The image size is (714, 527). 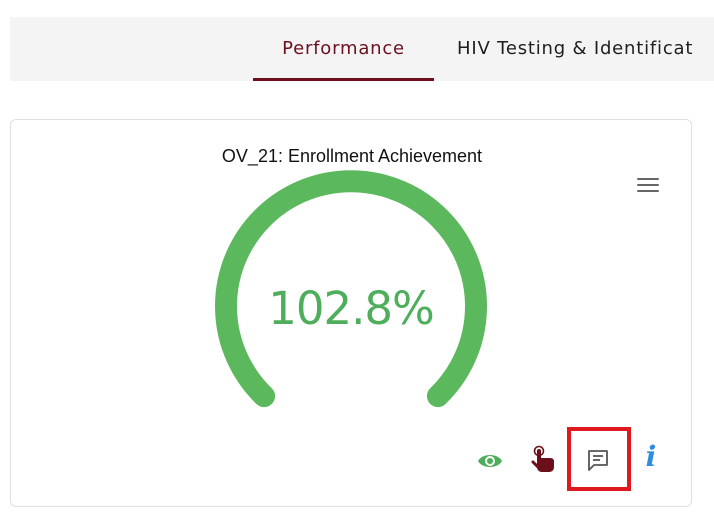 What do you see at coordinates (648, 186) in the screenshot?
I see `hamburger-menu-icon` at bounding box center [648, 186].